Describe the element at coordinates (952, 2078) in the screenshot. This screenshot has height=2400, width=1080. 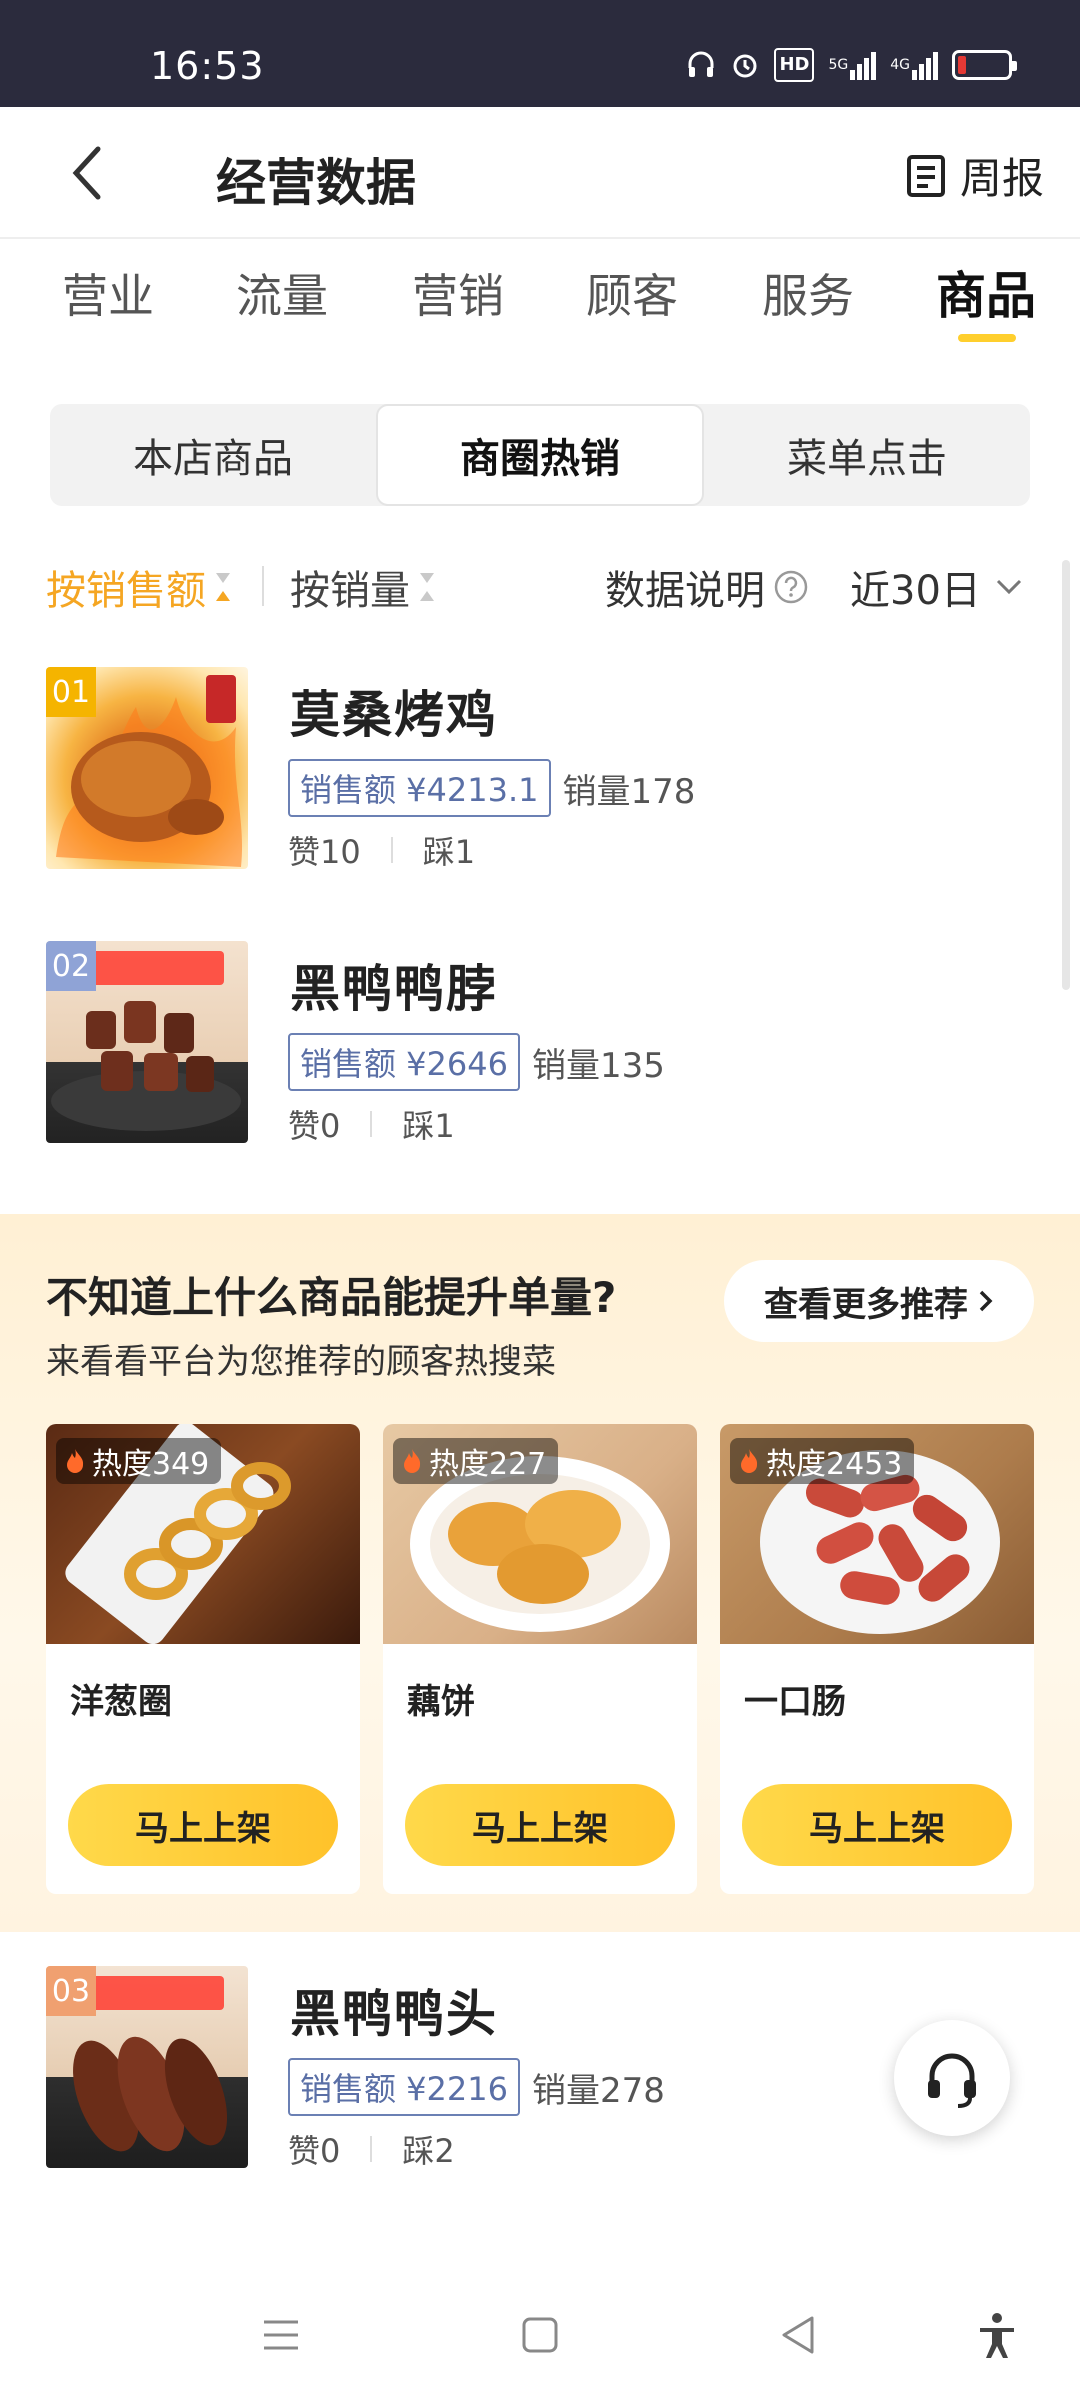
I see `customer-service-button` at that location.